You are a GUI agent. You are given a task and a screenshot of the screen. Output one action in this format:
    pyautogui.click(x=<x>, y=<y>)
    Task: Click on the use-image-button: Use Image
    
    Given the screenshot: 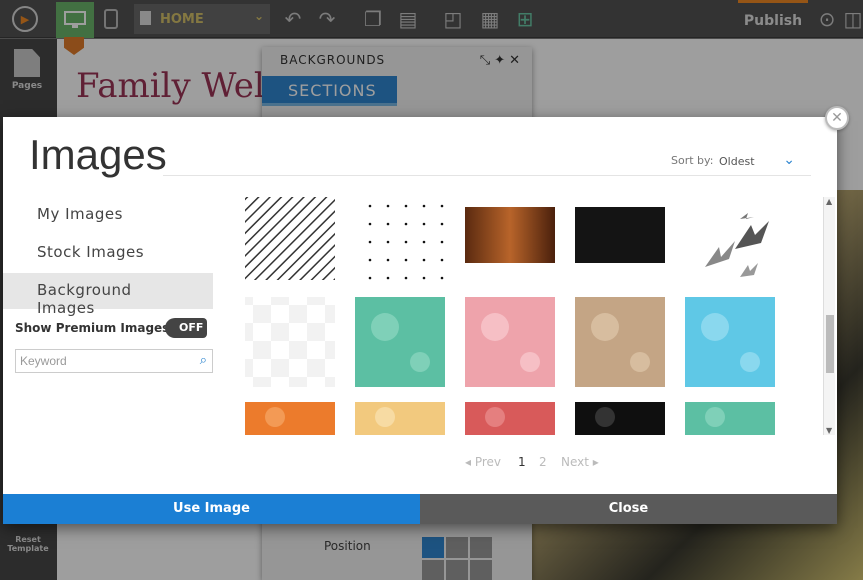 What is the action you would take?
    pyautogui.click(x=211, y=509)
    